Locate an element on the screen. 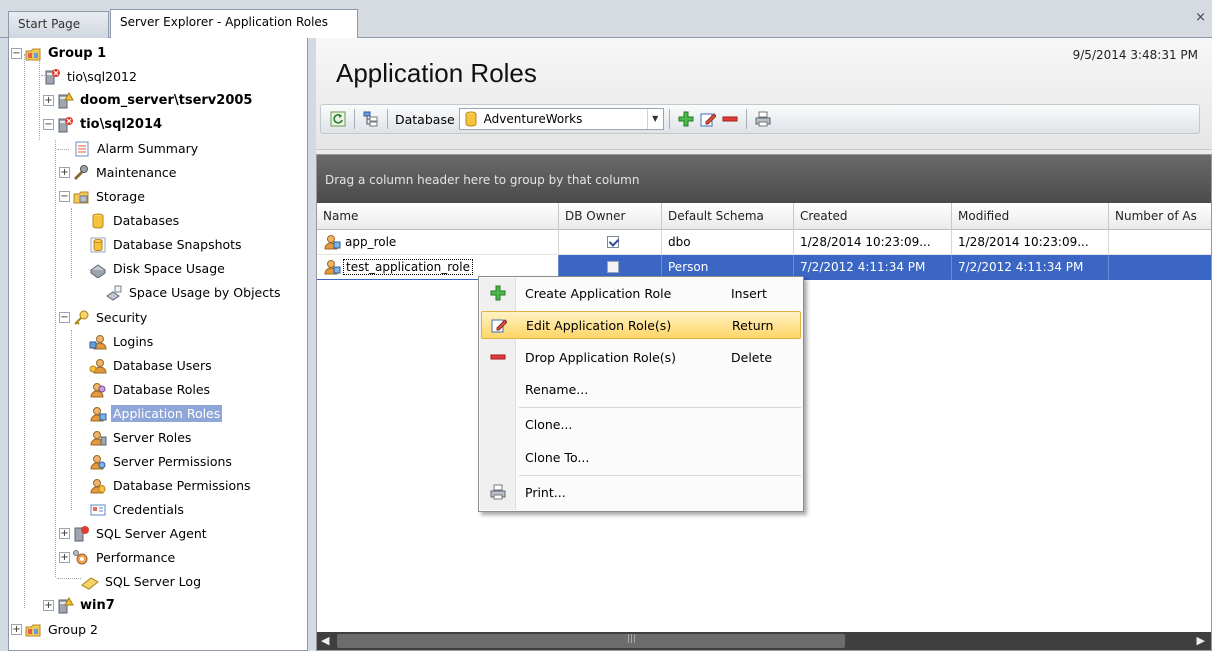 This screenshot has width=1212, height=651. tree-item-server-roles: Server Roles is located at coordinates (141, 437).